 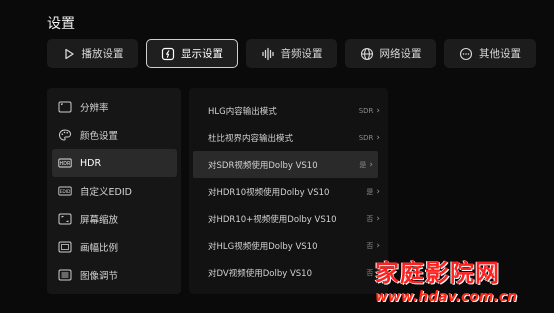 What do you see at coordinates (446, 297) in the screenshot?
I see `watermark-url: www.hdav.com.cn` at bounding box center [446, 297].